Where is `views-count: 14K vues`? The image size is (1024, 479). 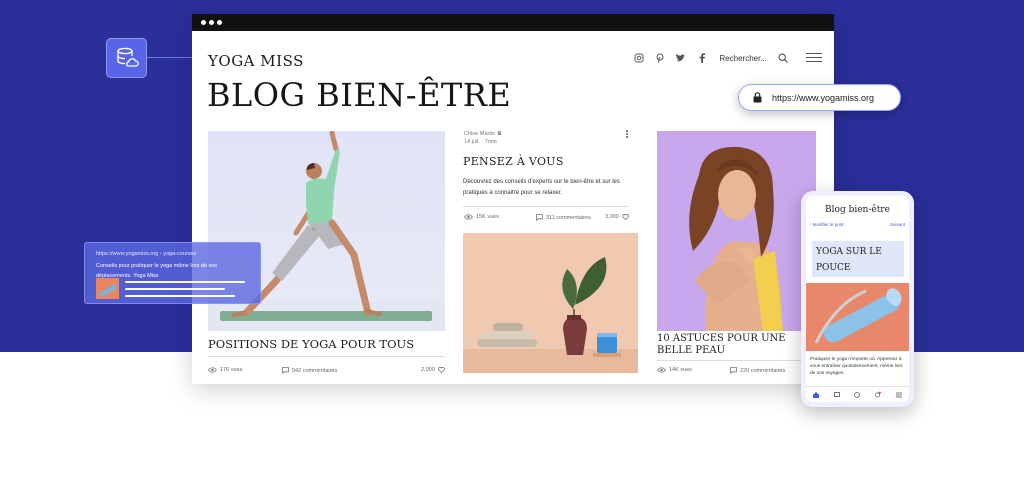 views-count: 14K vues is located at coordinates (674, 370).